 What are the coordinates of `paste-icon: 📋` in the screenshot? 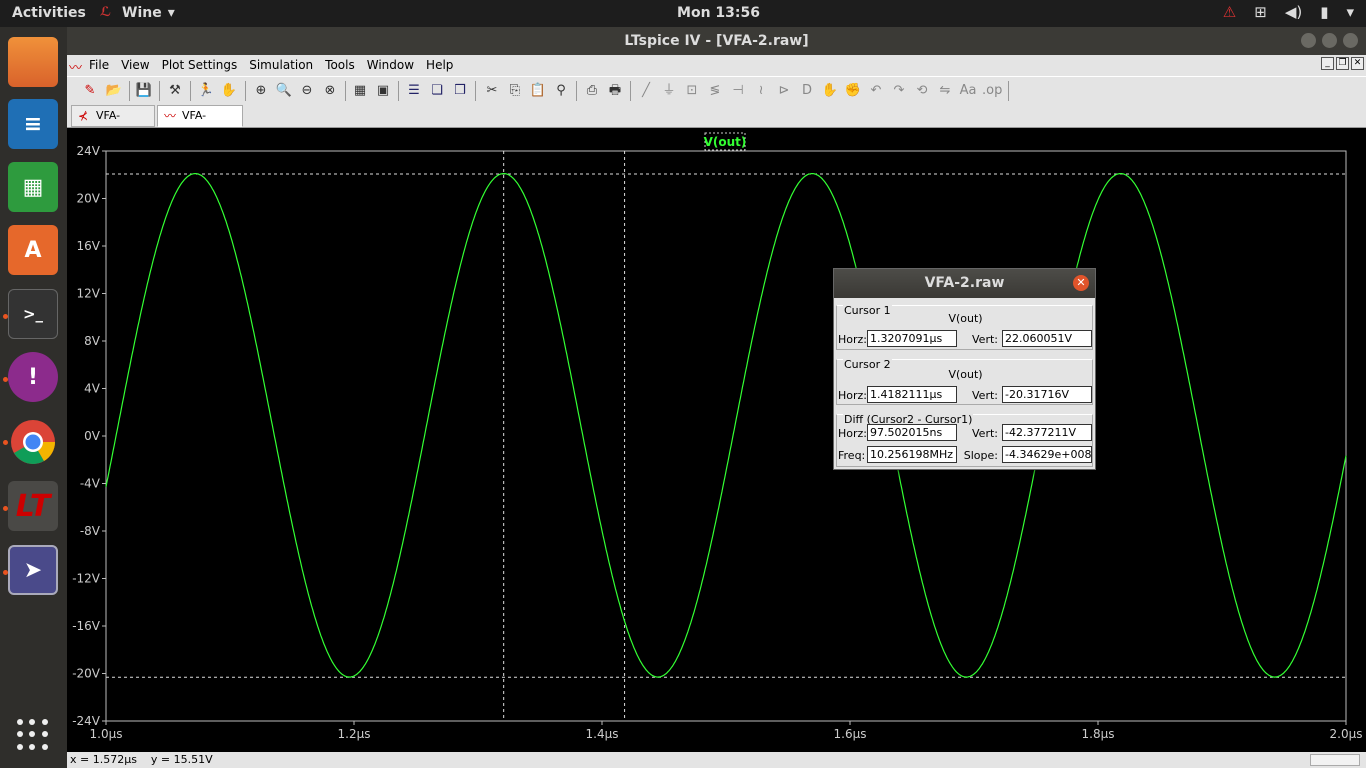 It's located at (538, 91).